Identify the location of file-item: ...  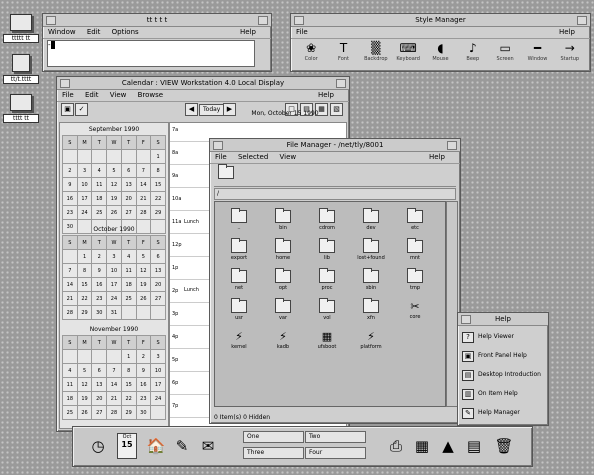
(239, 219).